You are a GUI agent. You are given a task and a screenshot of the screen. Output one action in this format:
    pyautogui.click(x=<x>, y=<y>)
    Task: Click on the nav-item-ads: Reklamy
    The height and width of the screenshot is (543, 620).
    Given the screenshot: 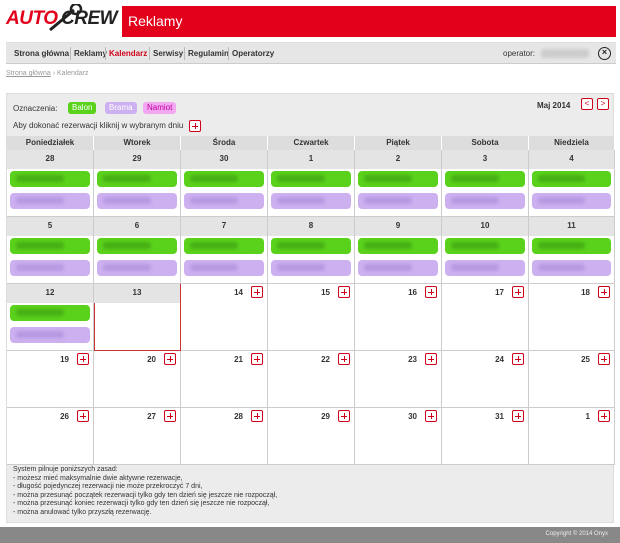 What is the action you would take?
    pyautogui.click(x=90, y=53)
    